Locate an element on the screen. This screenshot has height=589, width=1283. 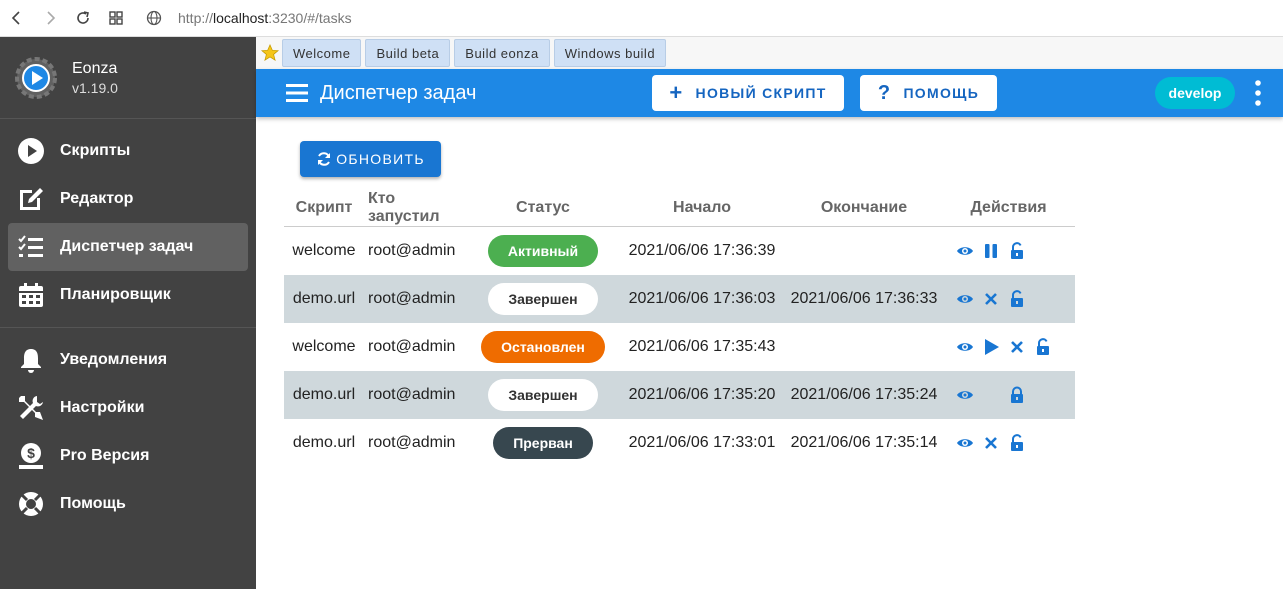
app-name: Eonza is located at coordinates (95, 68).